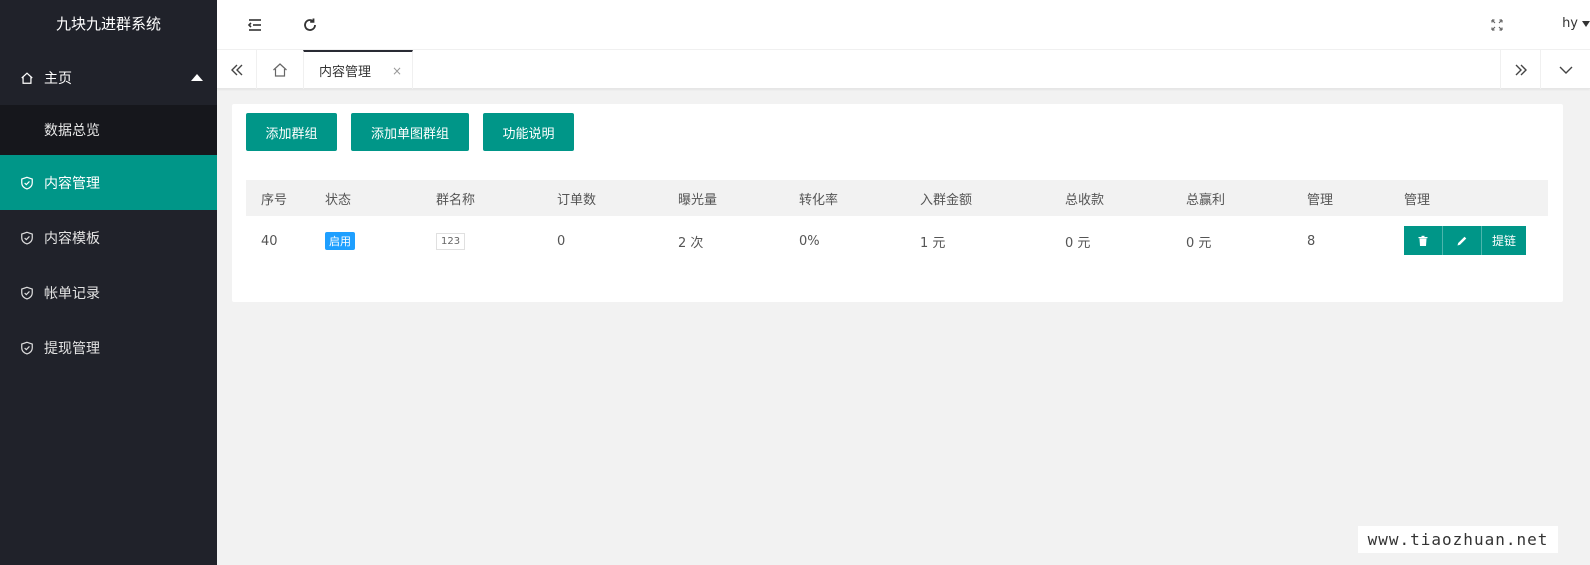 The width and height of the screenshot is (1590, 565). What do you see at coordinates (1311, 241) in the screenshot?
I see `cell-manage: 8` at bounding box center [1311, 241].